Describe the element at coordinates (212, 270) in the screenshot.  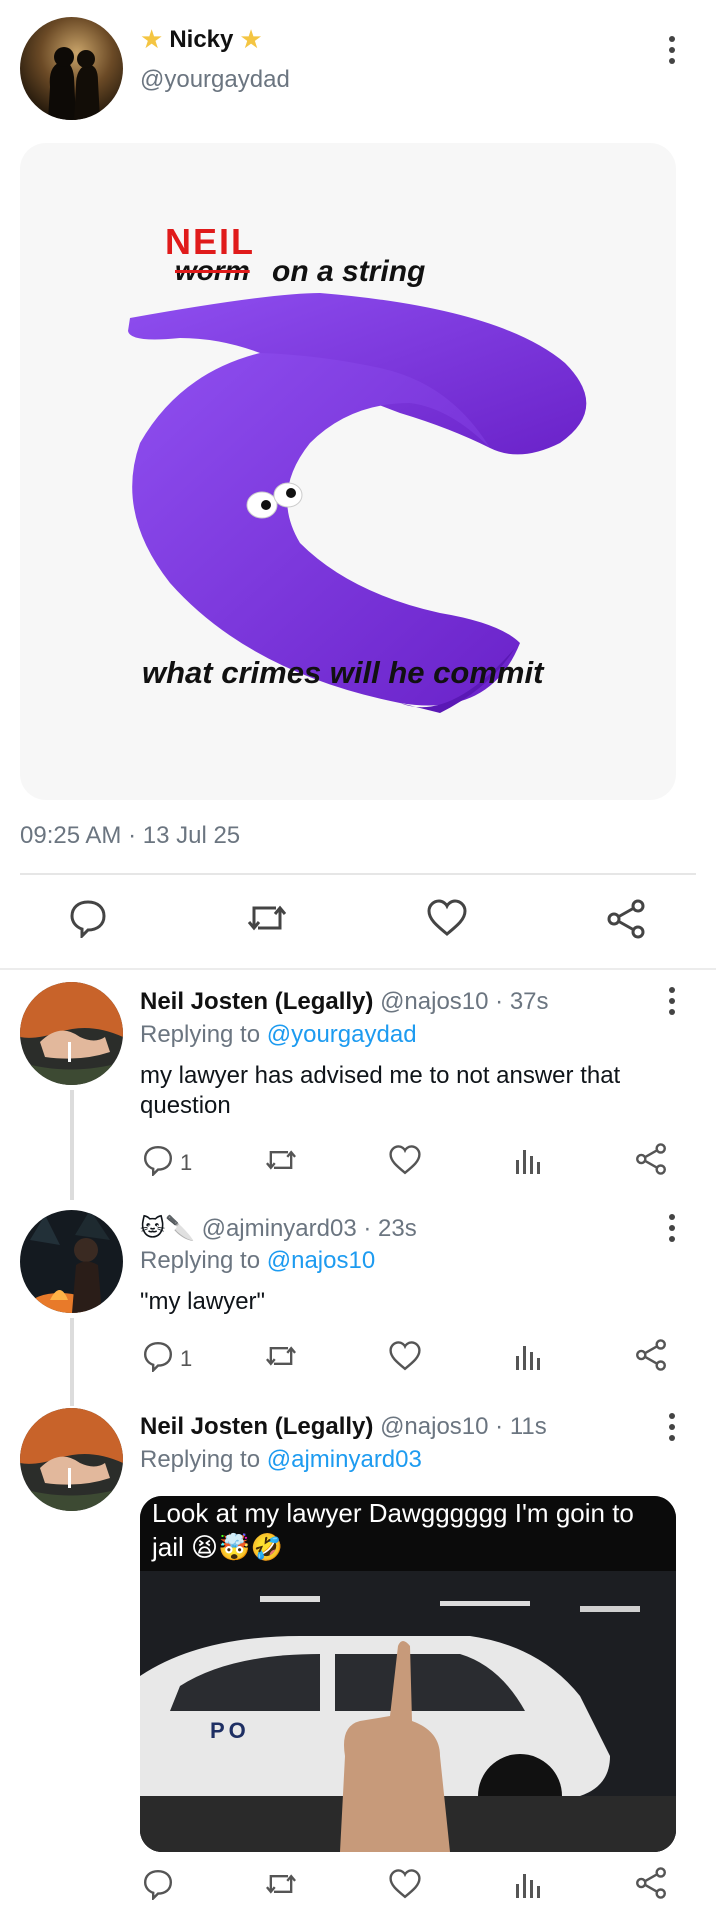
I see `struck-word: worm` at that location.